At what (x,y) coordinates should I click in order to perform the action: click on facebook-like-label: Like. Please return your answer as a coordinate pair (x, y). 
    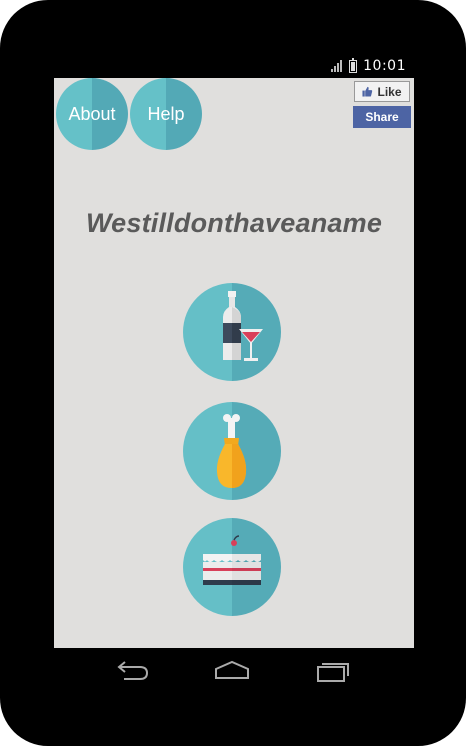
    Looking at the image, I should click on (389, 91).